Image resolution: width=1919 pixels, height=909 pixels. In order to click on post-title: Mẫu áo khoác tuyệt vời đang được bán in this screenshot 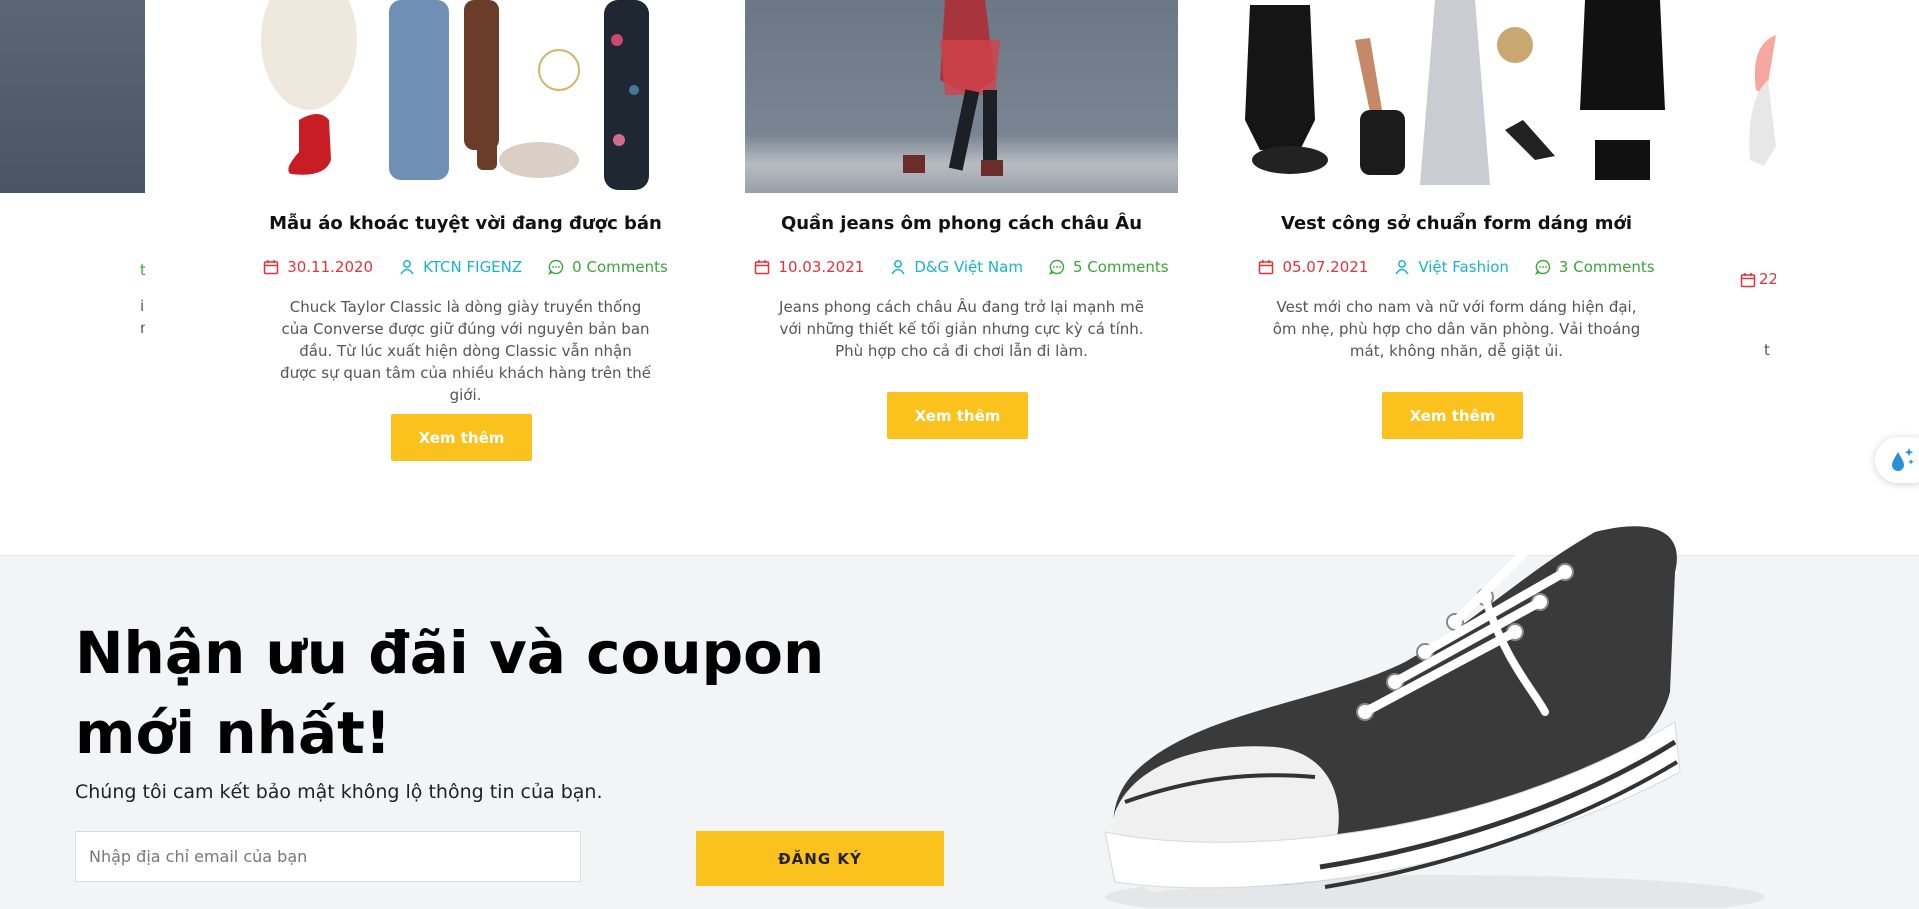, I will do `click(465, 223)`.